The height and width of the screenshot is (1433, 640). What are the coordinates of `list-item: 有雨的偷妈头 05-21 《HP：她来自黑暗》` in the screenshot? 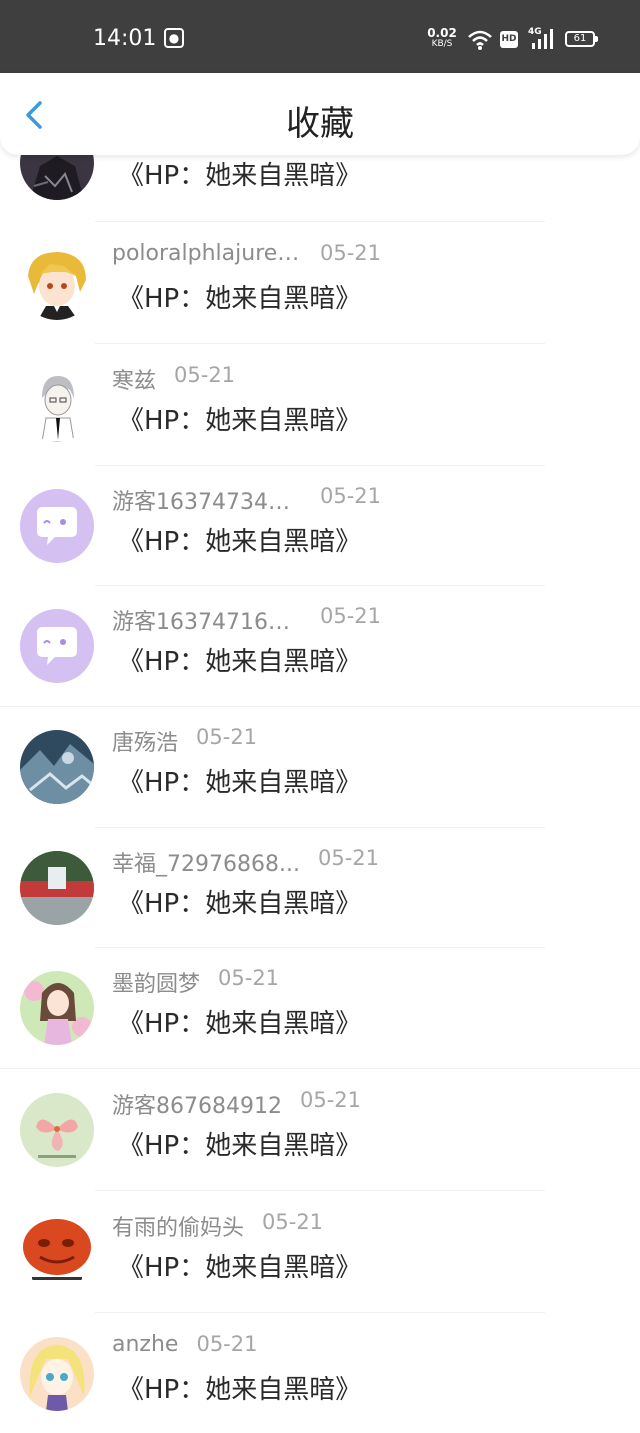 It's located at (320, 1251).